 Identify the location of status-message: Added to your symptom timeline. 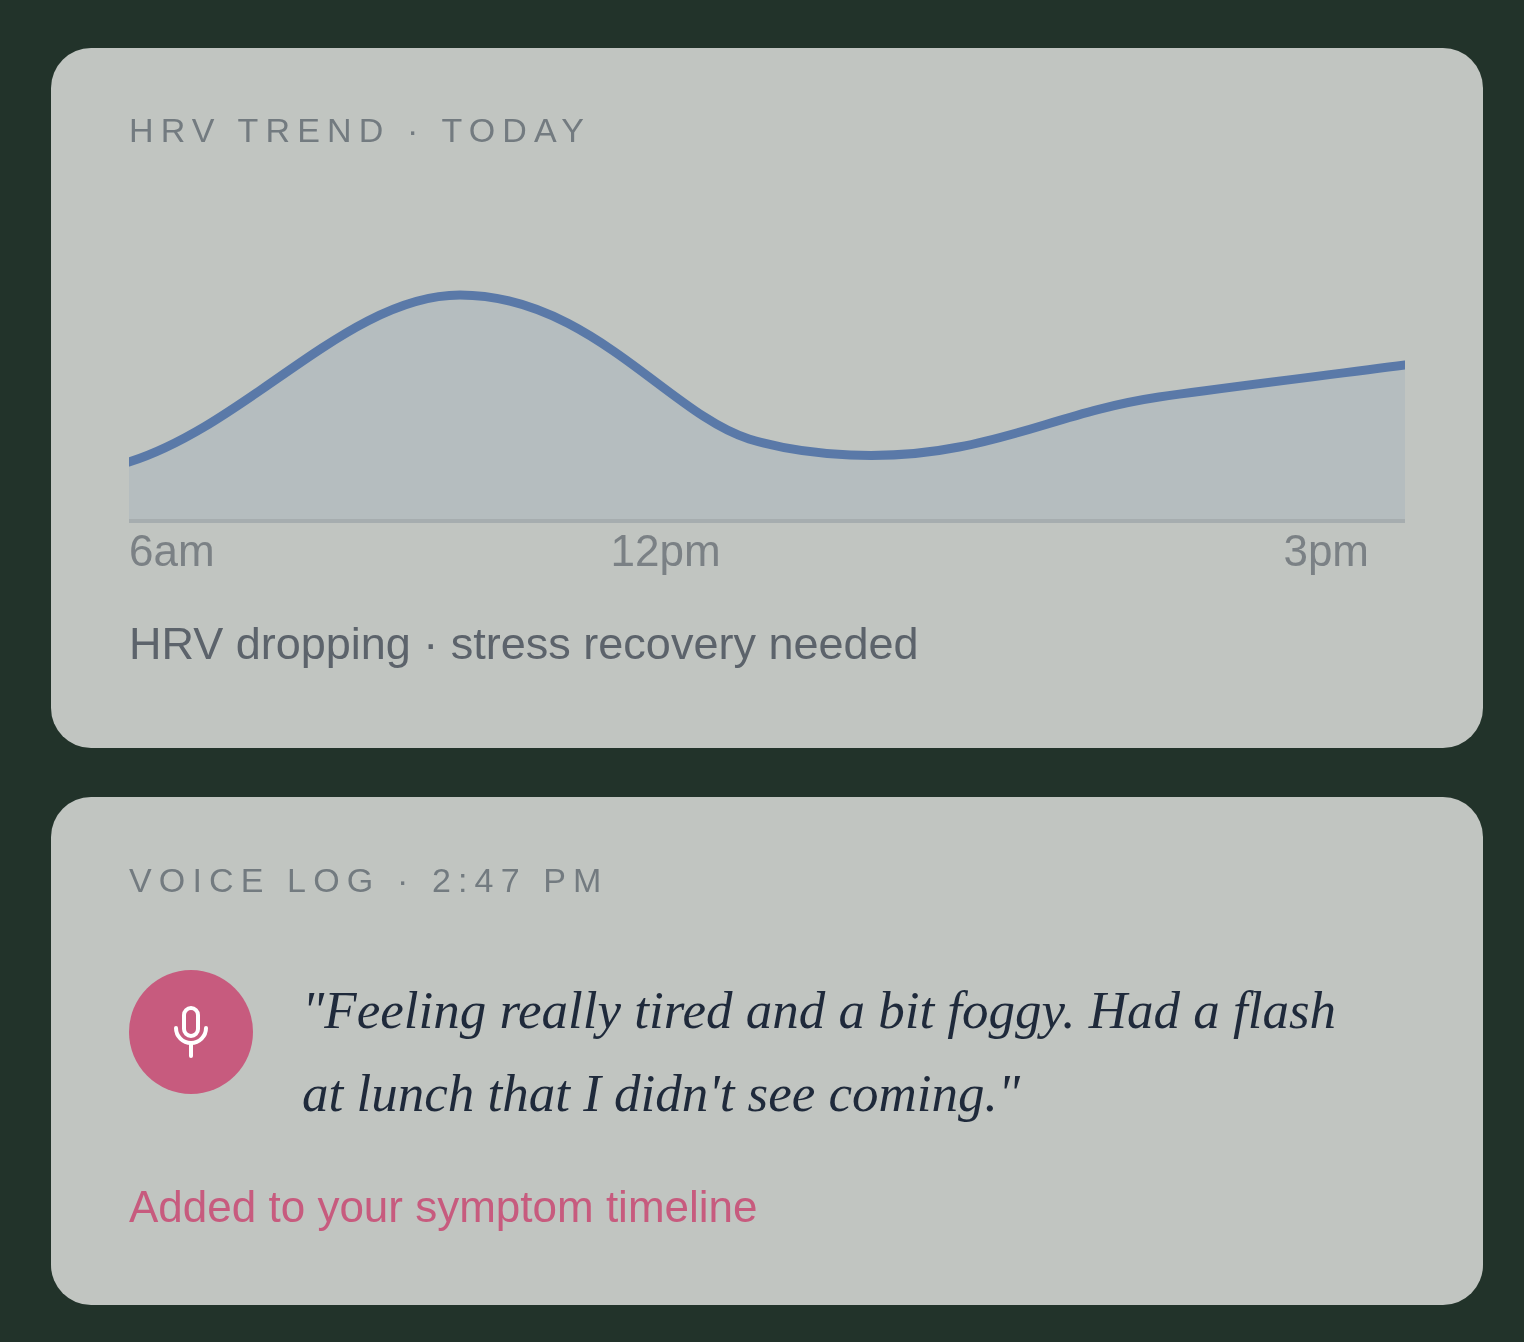
(443, 1207).